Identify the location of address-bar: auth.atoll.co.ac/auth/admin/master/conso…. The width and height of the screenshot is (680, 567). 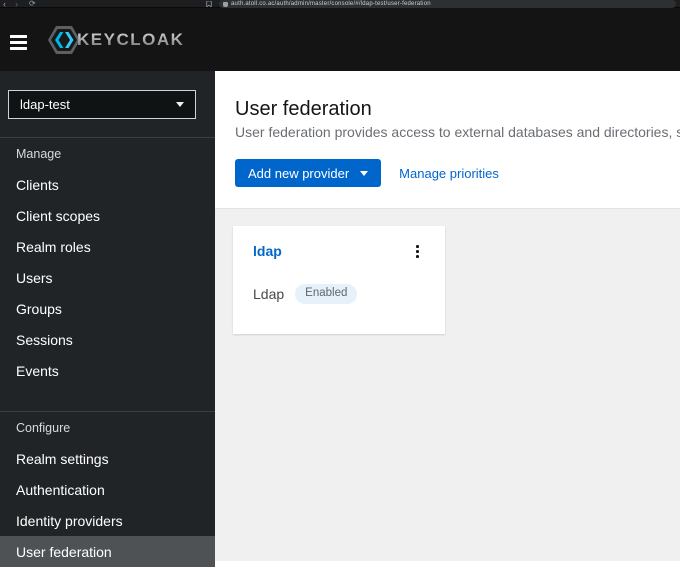
(447, 4).